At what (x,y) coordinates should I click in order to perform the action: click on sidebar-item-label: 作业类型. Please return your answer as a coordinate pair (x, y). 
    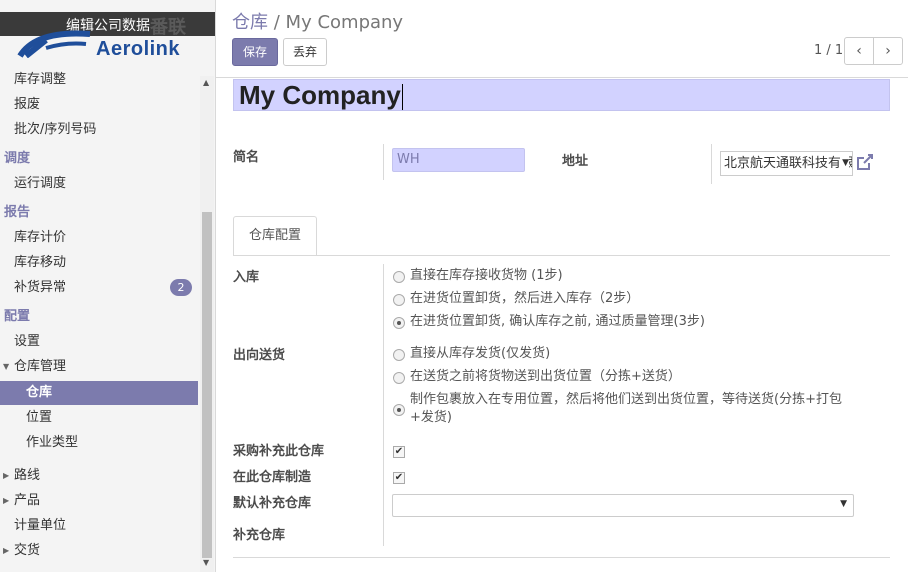
    Looking at the image, I should click on (52, 442).